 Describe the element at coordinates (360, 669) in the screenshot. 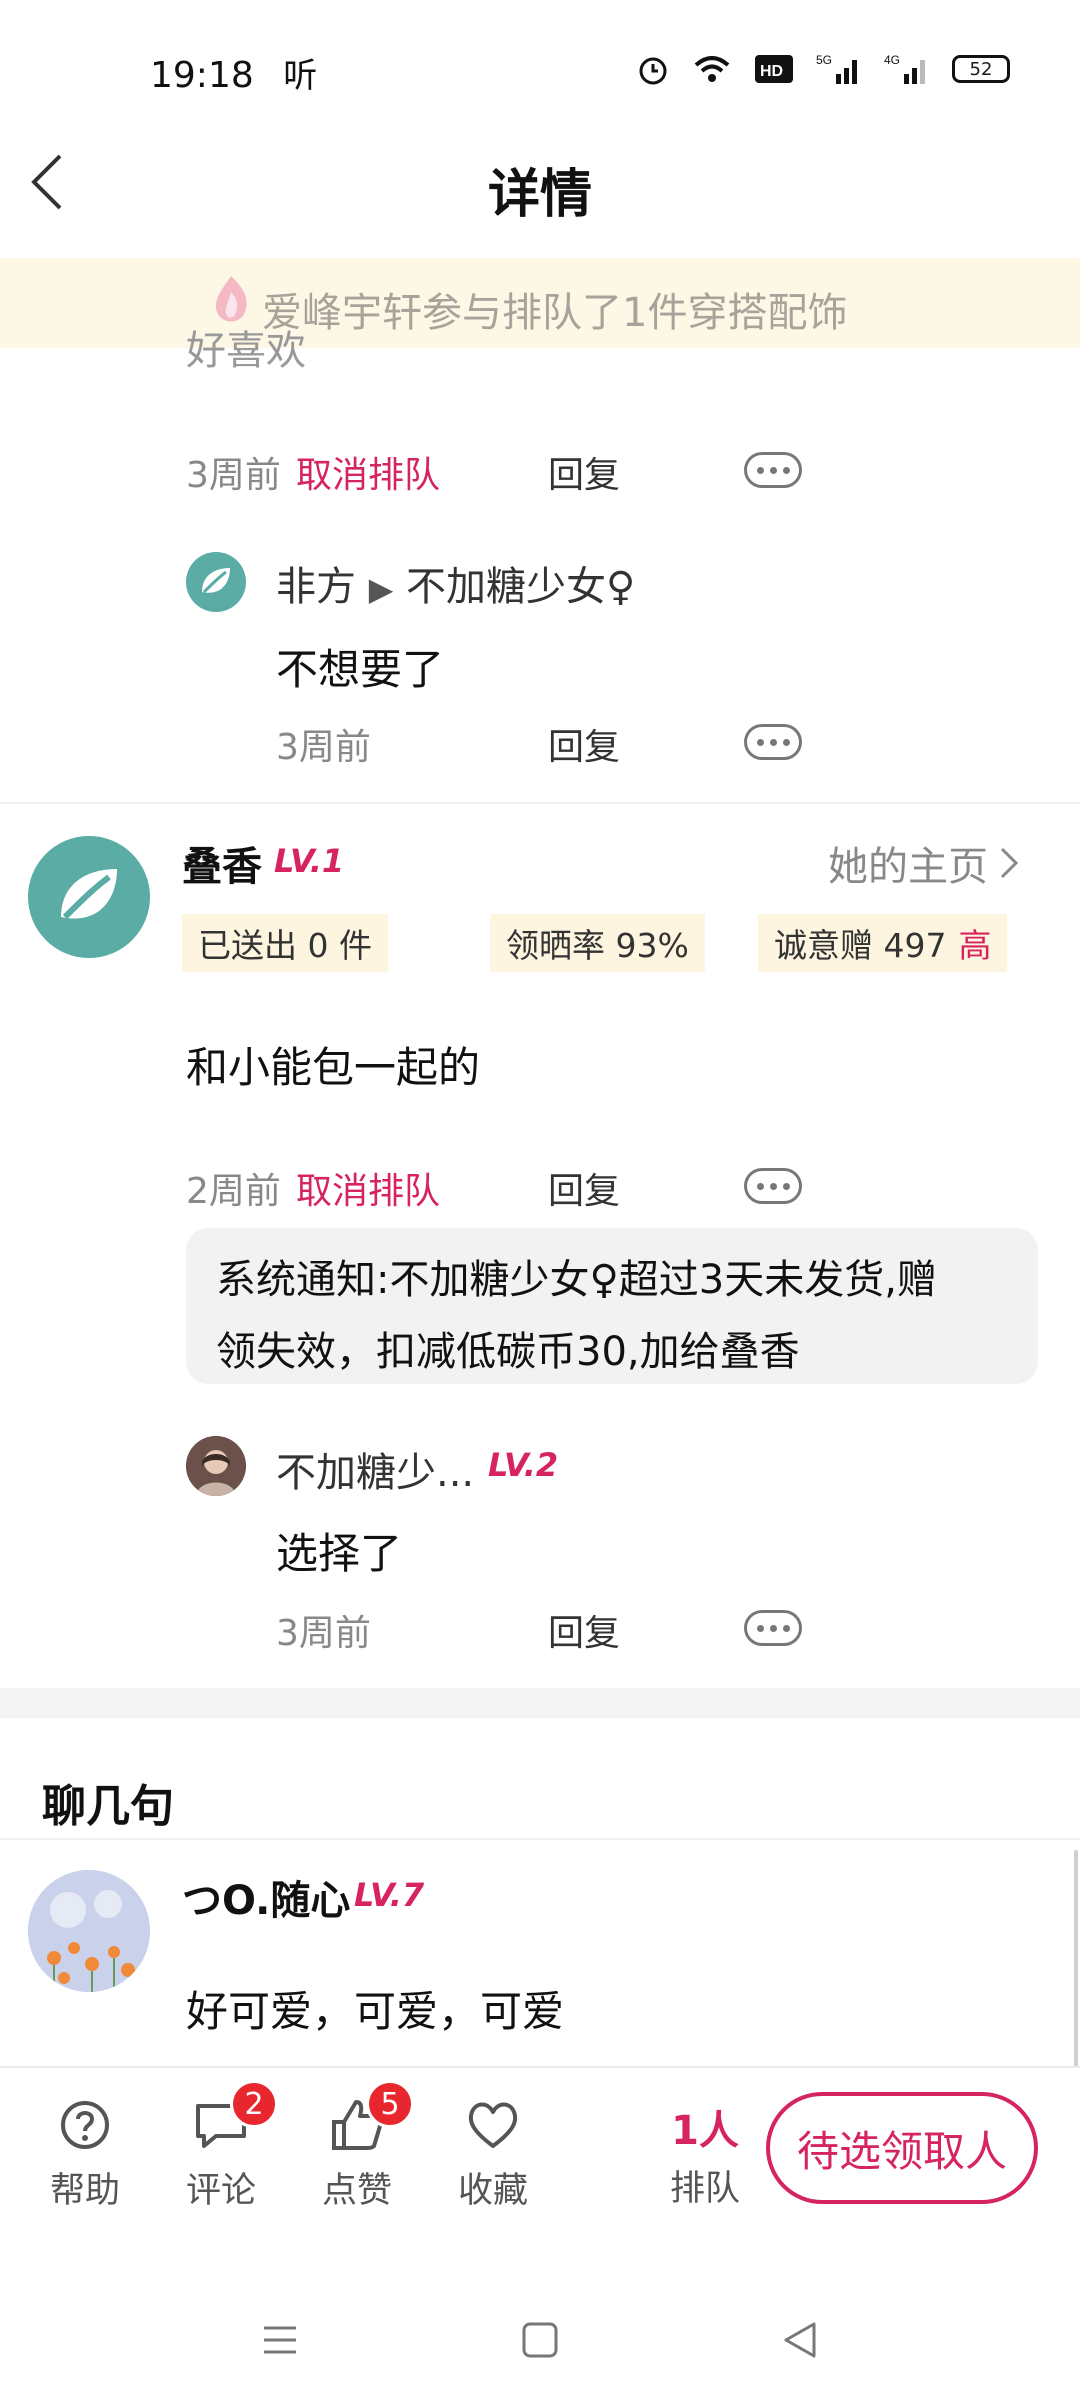

I see `reply-text: 不想要了` at that location.